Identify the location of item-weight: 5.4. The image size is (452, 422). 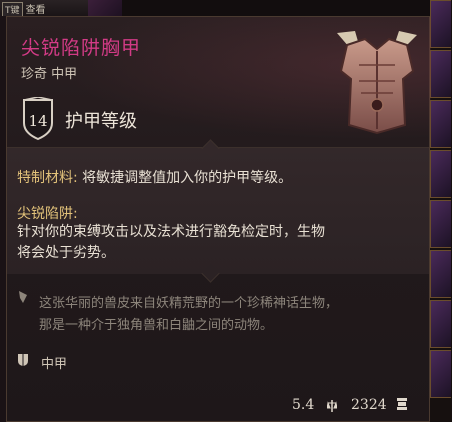
(303, 405).